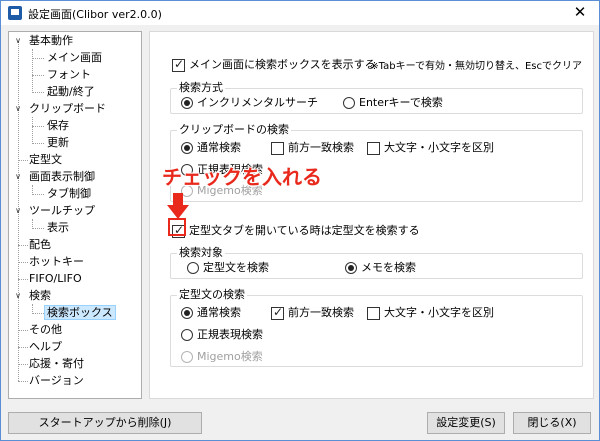 The height and width of the screenshot is (441, 600). Describe the element at coordinates (277, 148) in the screenshot. I see `clip-prefix-checkbox` at that location.